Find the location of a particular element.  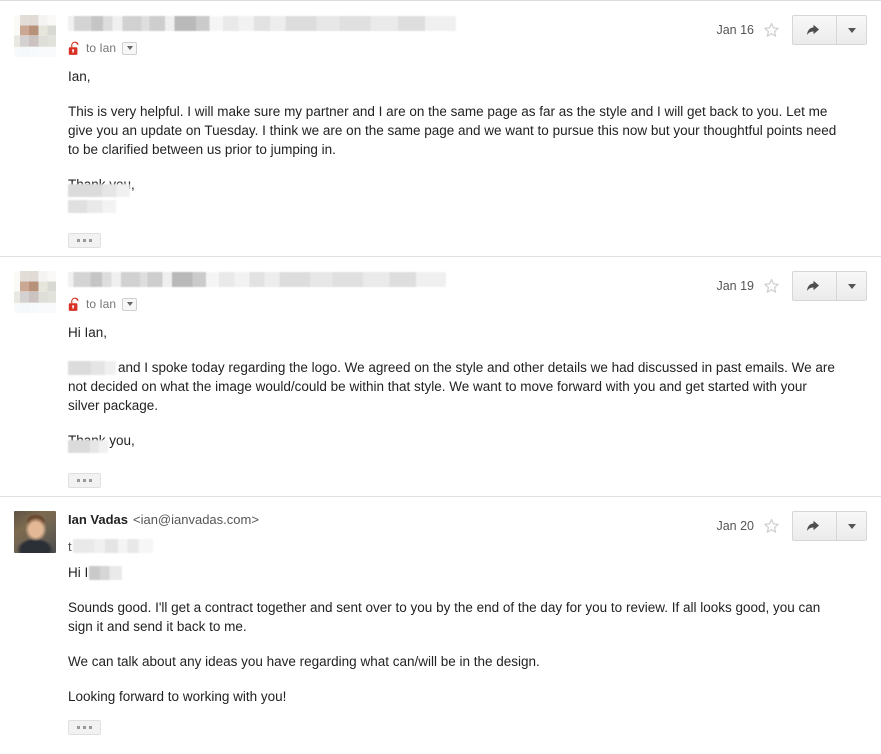

message-controls: Jan 16 is located at coordinates (791, 30).